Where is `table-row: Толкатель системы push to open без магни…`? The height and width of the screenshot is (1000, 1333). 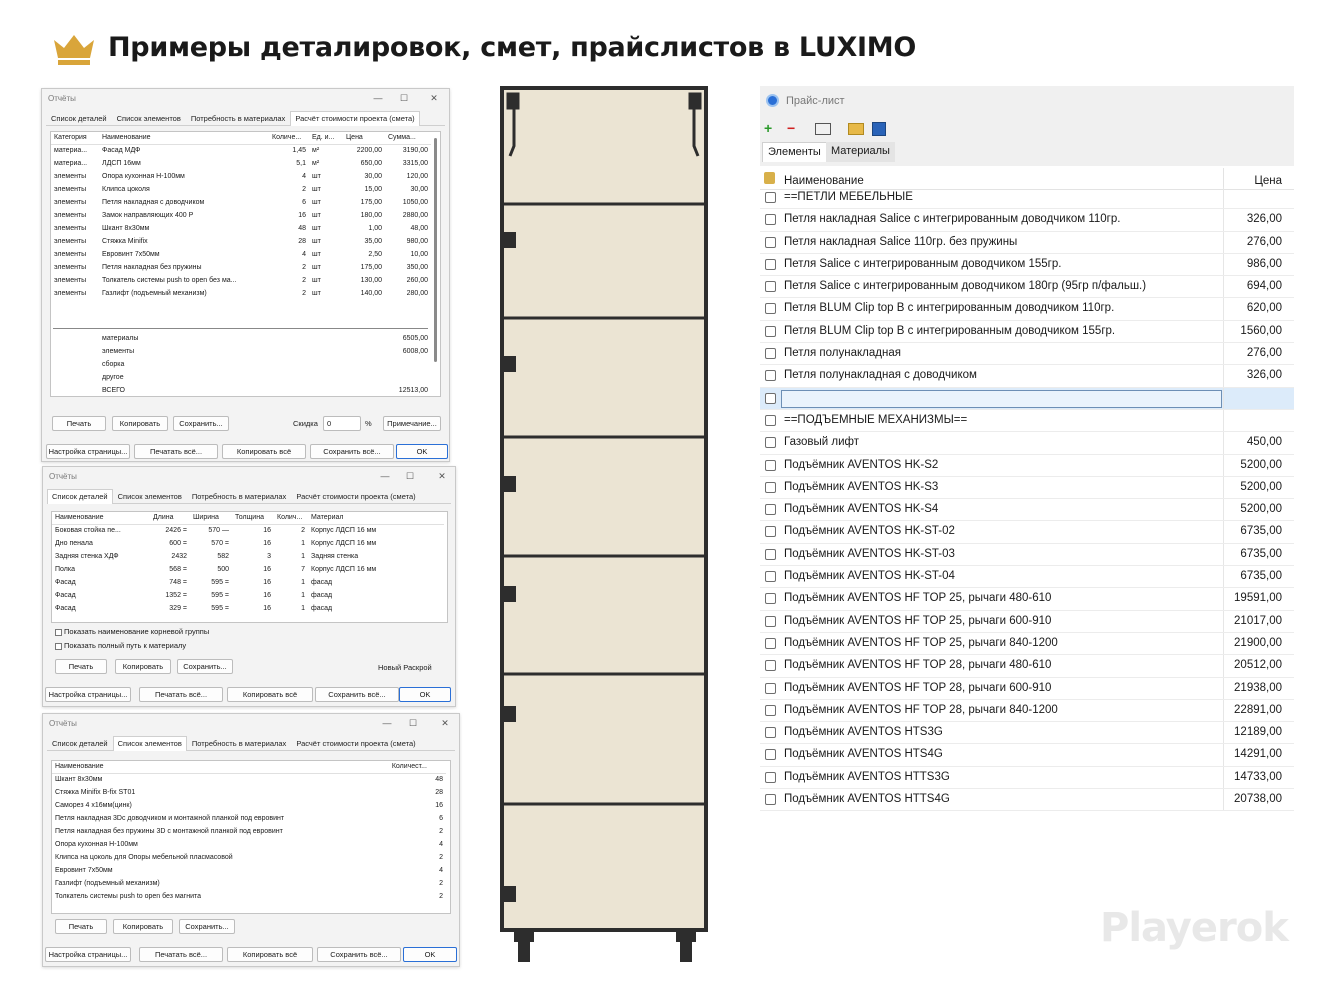
table-row: Толкатель системы push to open без магни… is located at coordinates (249, 896).